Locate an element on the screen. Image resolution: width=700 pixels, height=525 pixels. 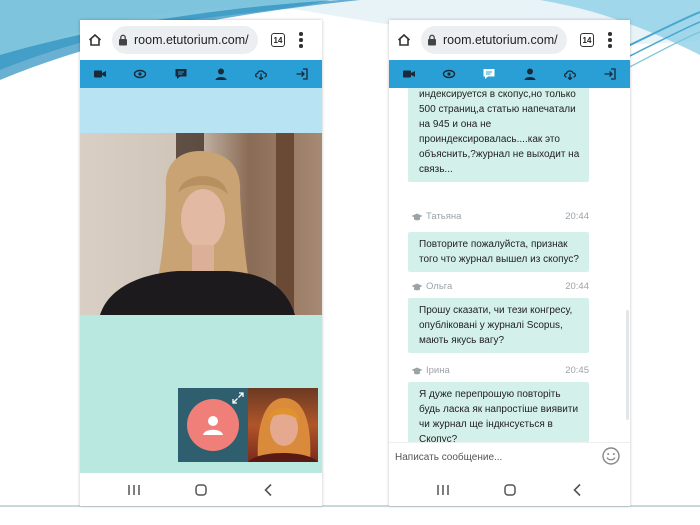
video-header-strip is located at coordinates (201, 110).